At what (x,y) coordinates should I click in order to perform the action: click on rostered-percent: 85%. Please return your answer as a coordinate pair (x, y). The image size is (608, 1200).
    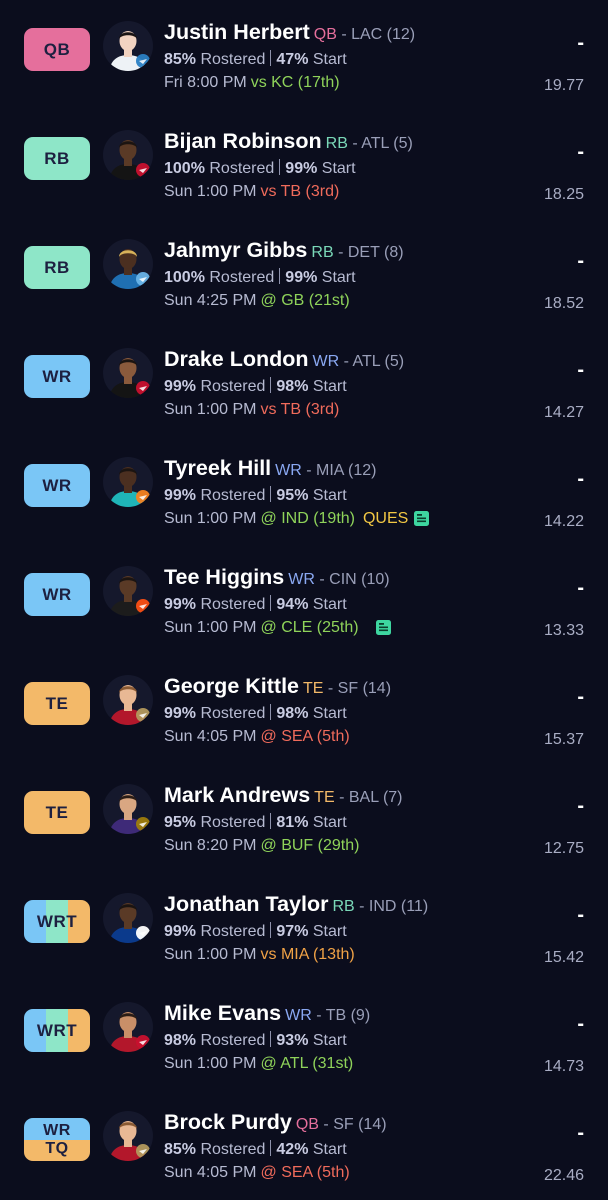
    Looking at the image, I should click on (180, 1149).